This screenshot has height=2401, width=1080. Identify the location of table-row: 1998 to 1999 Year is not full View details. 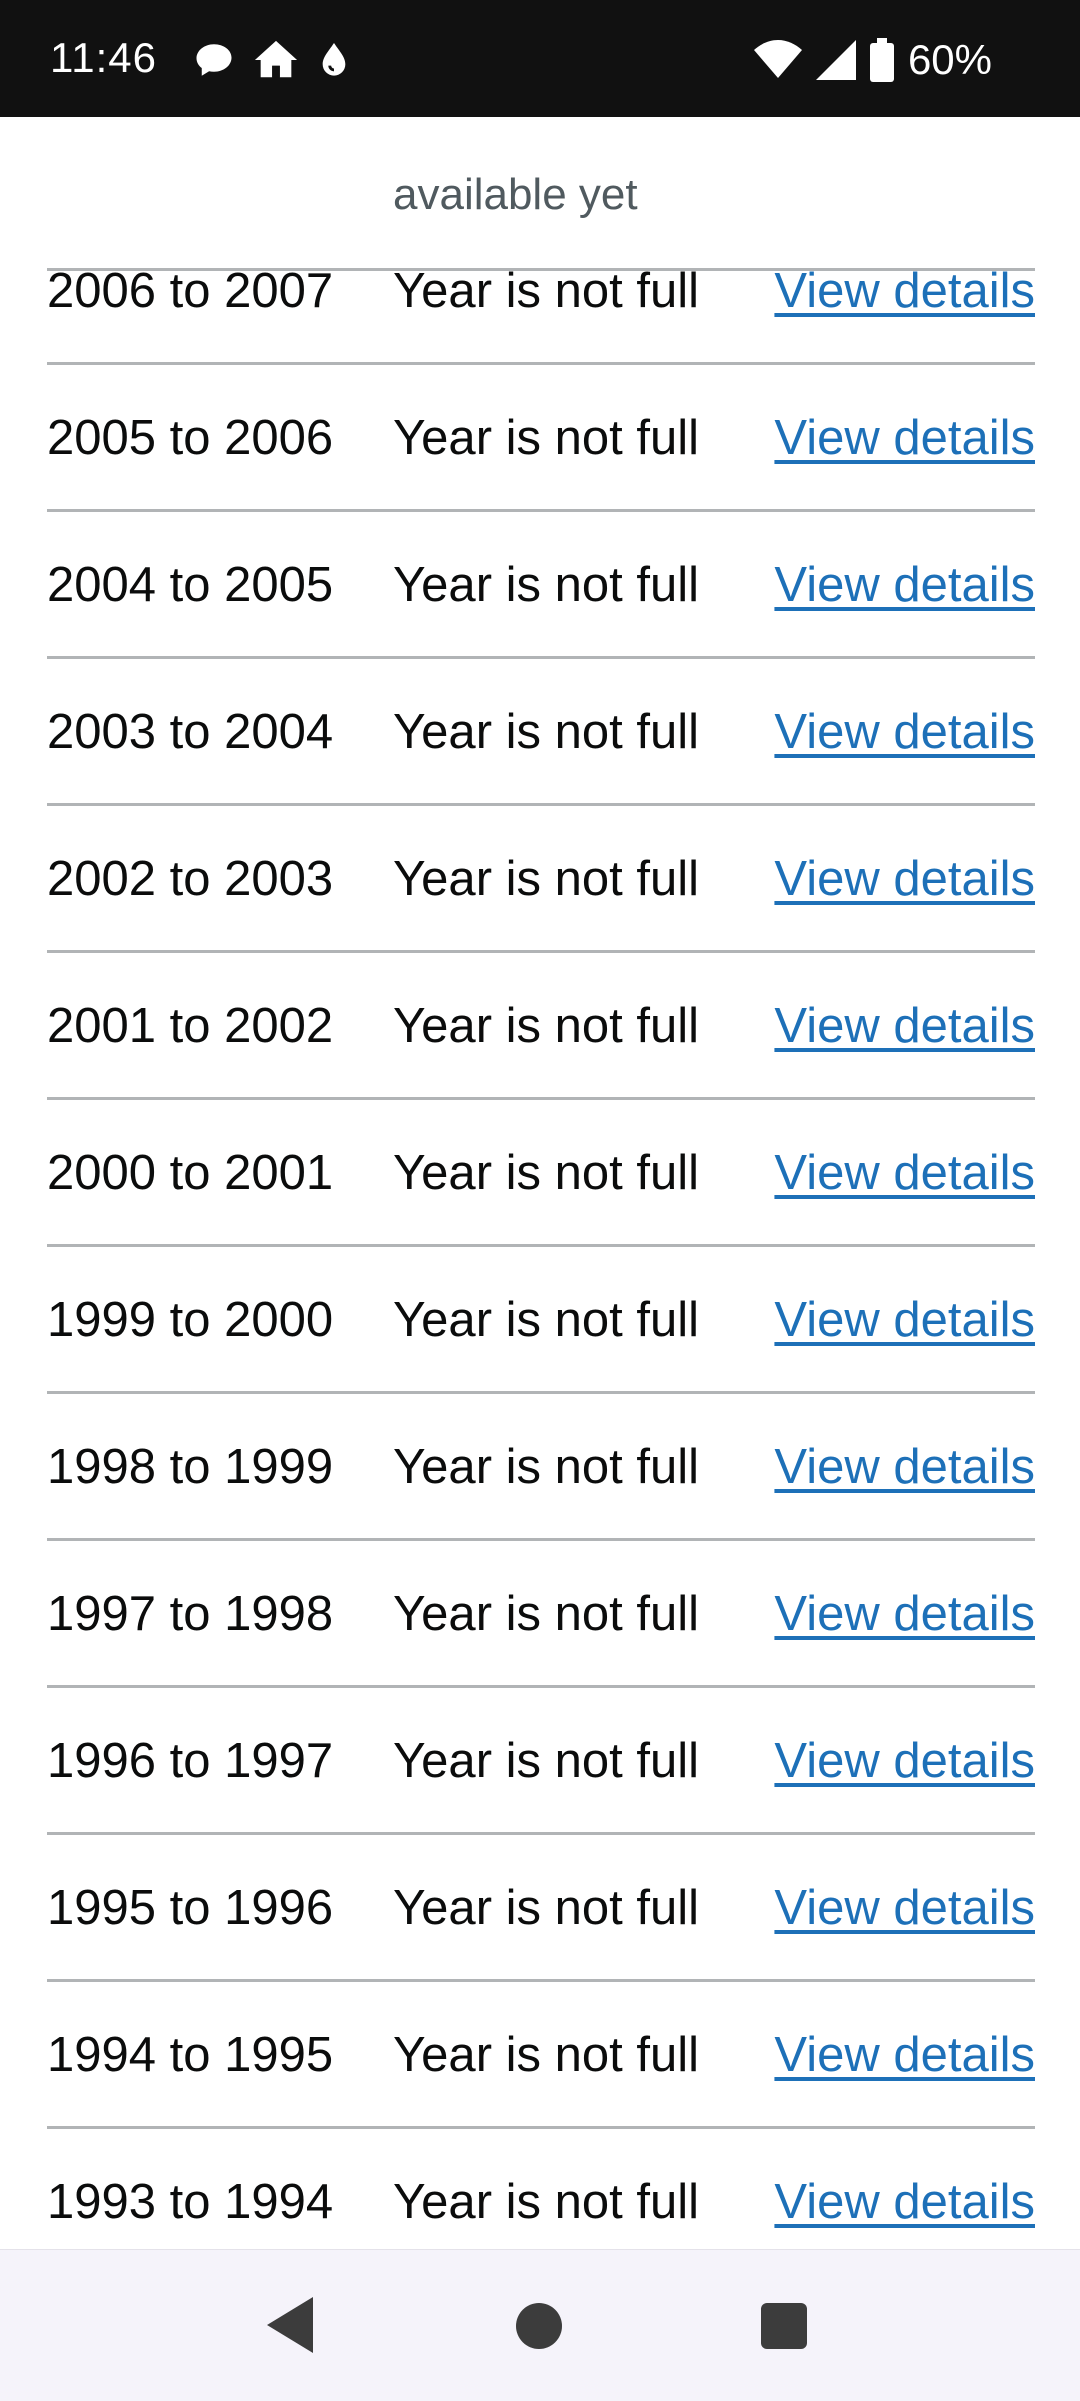
(541, 1467).